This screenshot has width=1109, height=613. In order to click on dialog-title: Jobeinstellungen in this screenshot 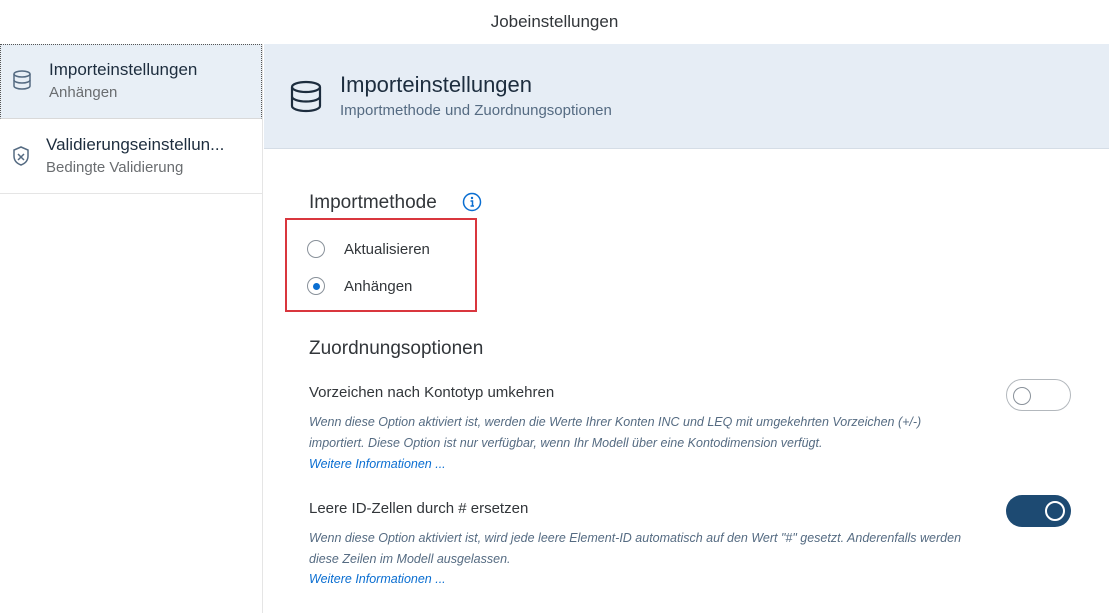, I will do `click(554, 22)`.